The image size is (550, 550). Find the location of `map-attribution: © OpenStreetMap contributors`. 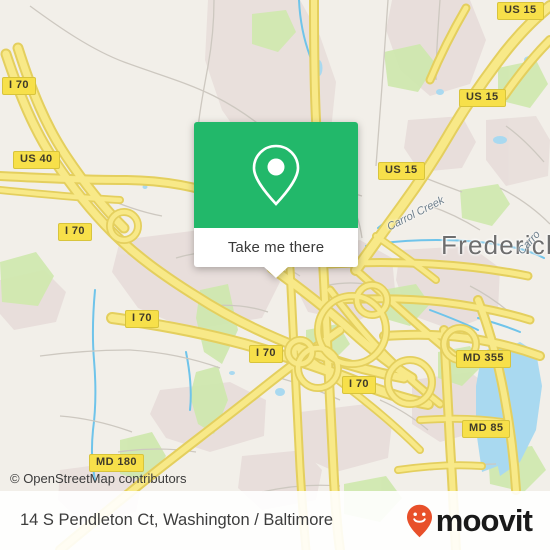

map-attribution: © OpenStreetMap contributors is located at coordinates (98, 478).